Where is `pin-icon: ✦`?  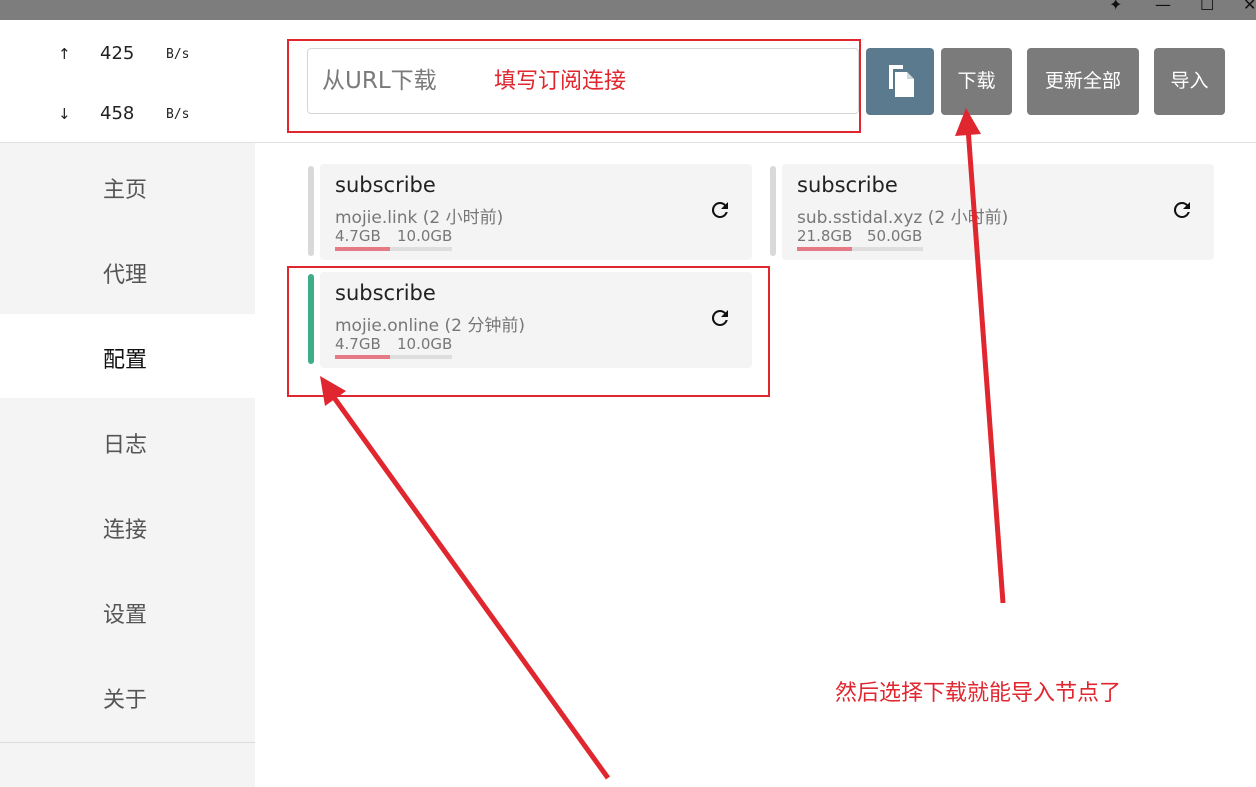
pin-icon: ✦ is located at coordinates (1115, 7).